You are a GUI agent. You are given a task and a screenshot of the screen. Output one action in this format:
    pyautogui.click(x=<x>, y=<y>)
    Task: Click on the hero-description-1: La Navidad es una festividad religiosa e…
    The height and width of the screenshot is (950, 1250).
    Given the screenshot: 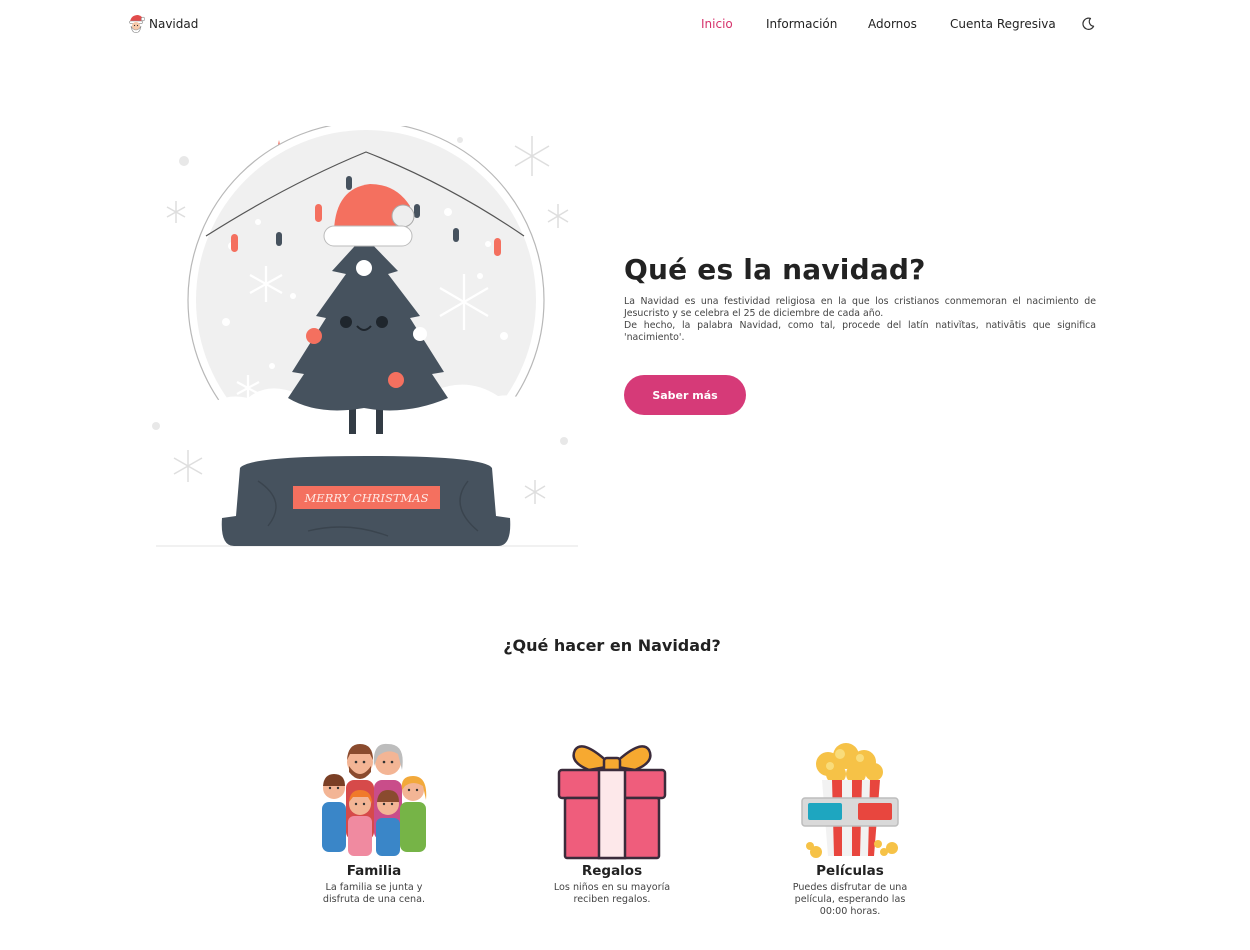 What is the action you would take?
    pyautogui.click(x=860, y=307)
    